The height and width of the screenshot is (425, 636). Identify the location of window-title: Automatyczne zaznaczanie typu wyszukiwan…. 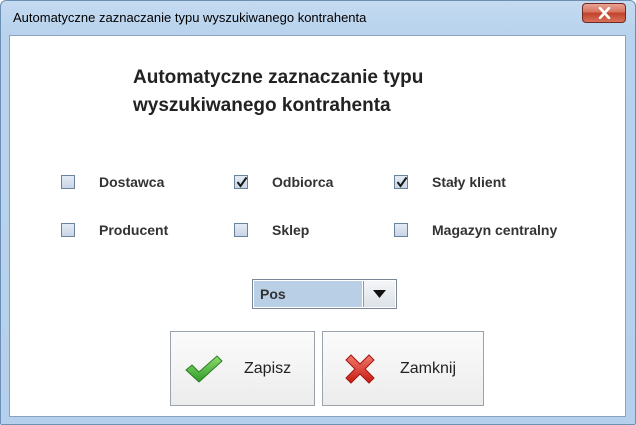
(190, 17).